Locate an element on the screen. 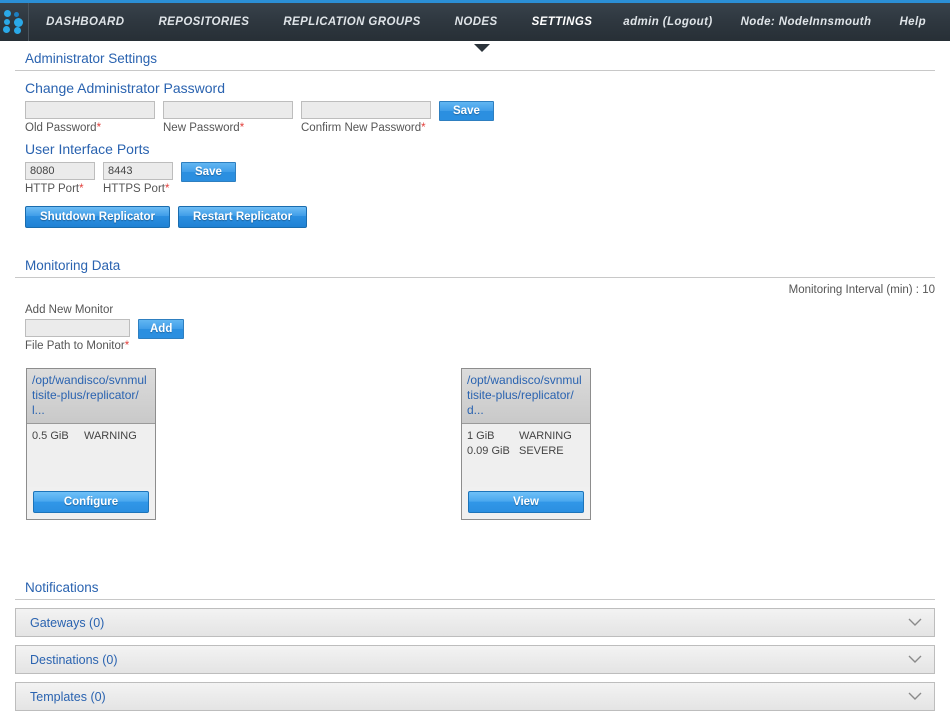 This screenshot has height=718, width=950. monitor-thresholds: 1 GiB WARNING 0.09 GiB SEVERE is located at coordinates (526, 455).